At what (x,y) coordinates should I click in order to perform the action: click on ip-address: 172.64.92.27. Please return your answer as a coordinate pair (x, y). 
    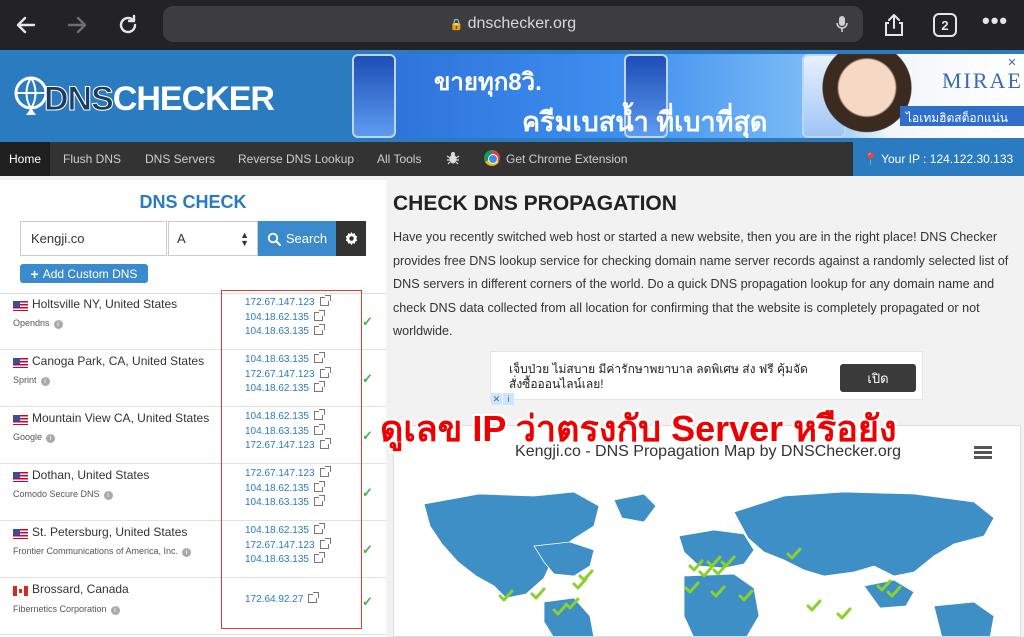
    Looking at the image, I should click on (295, 600).